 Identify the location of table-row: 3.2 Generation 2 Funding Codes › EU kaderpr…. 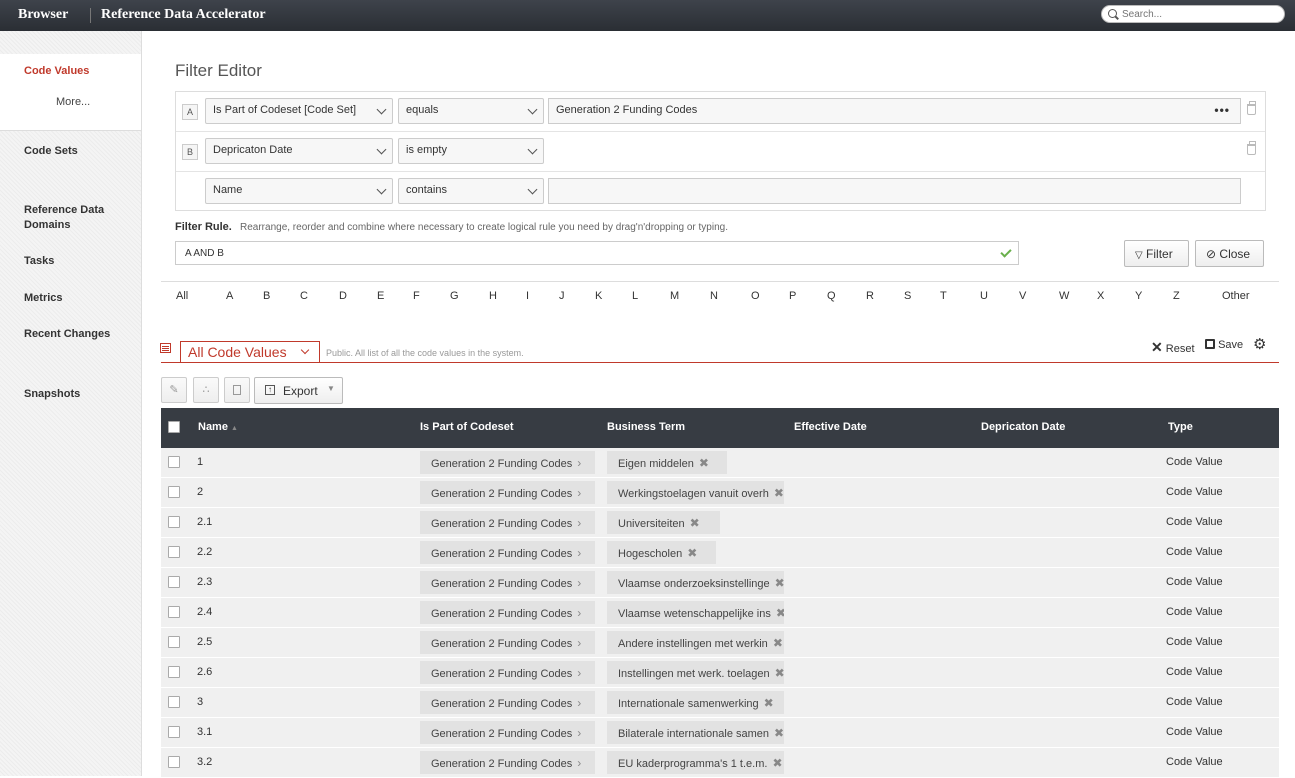
(720, 763).